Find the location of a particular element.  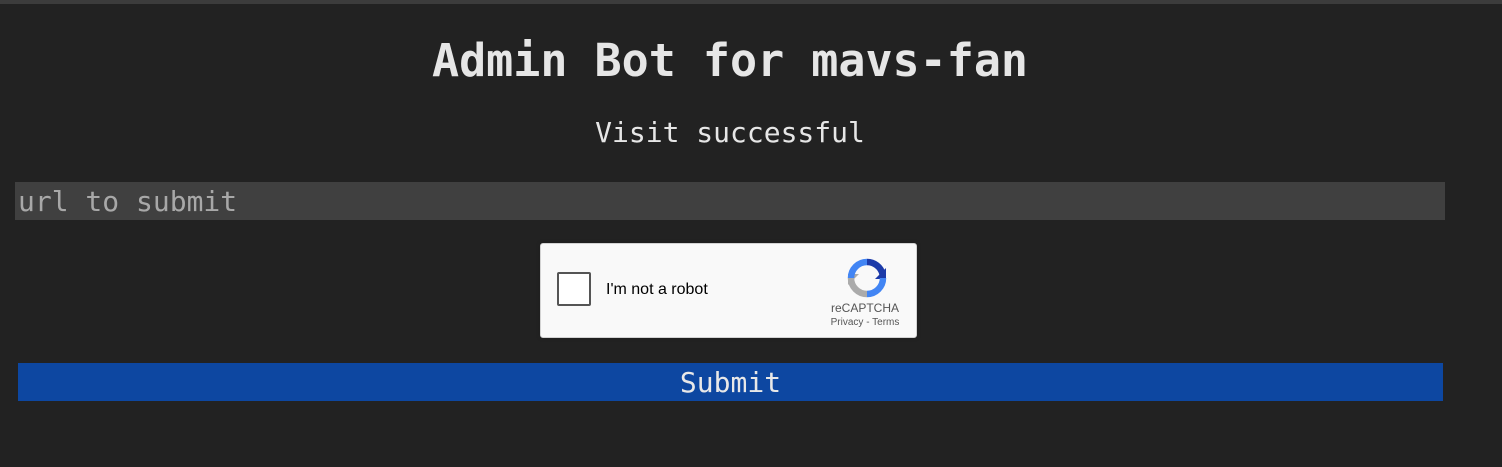

page-title: Admin Bot for mavs-fan is located at coordinates (730, 60).